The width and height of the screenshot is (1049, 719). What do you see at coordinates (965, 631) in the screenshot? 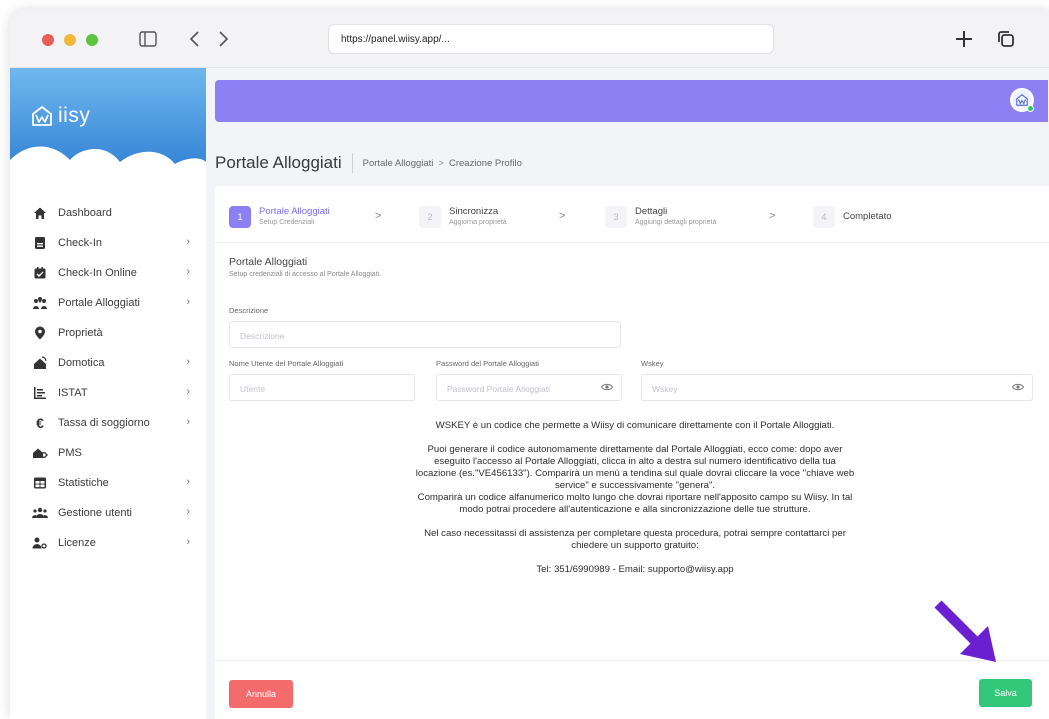
I see `pointer-arrow-icon` at bounding box center [965, 631].